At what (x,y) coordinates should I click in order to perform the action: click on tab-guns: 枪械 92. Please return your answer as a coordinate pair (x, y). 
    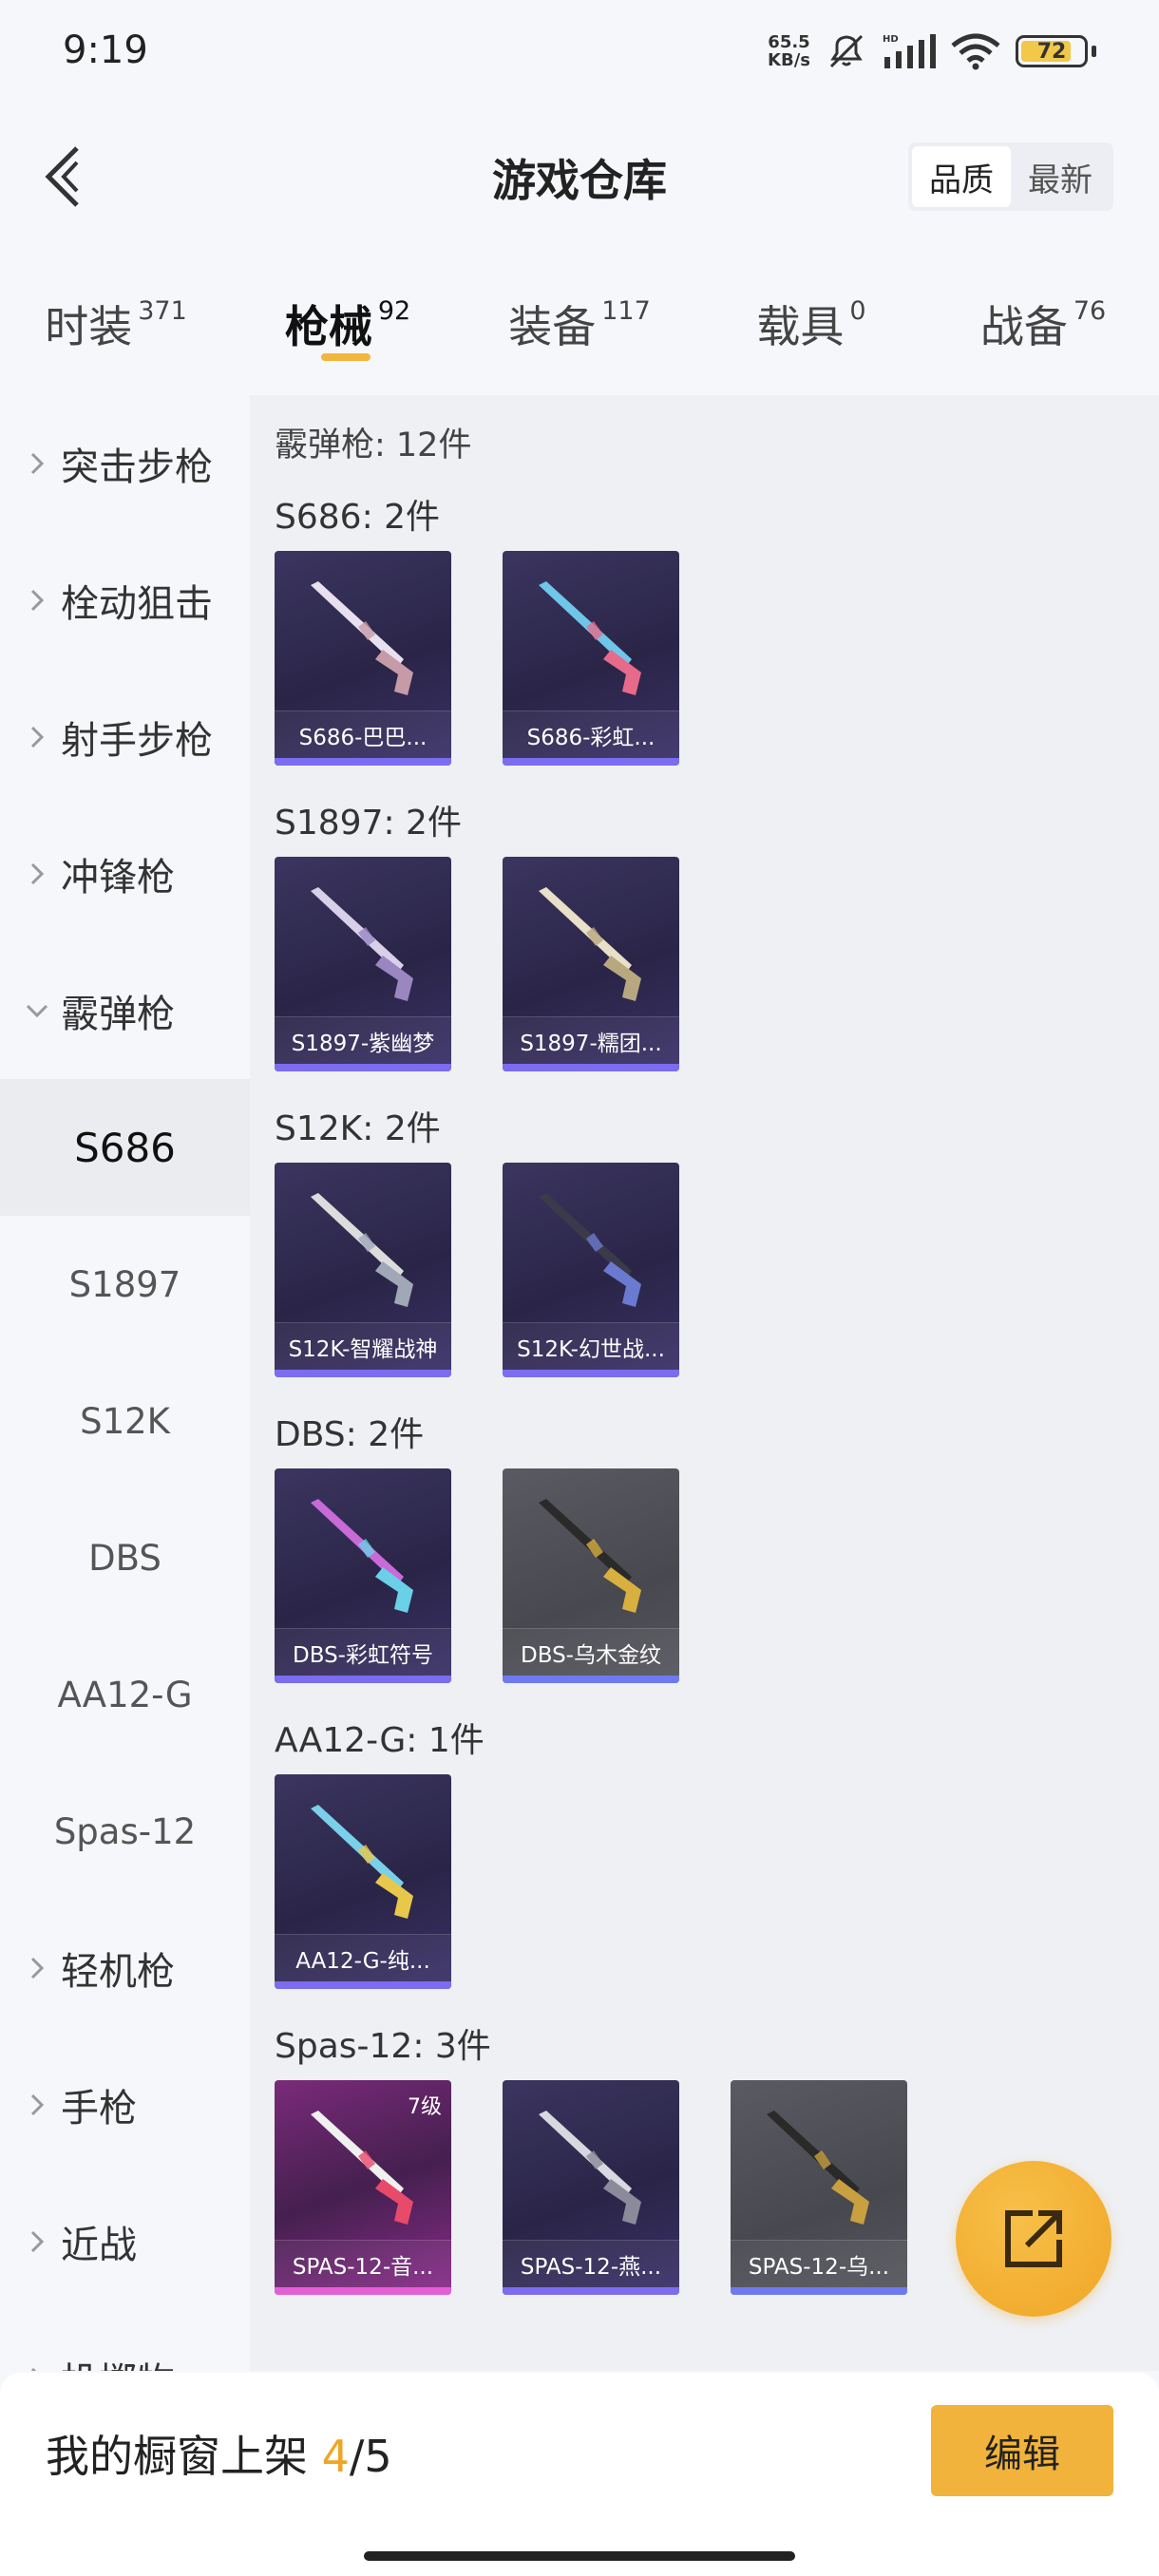
    Looking at the image, I should click on (348, 318).